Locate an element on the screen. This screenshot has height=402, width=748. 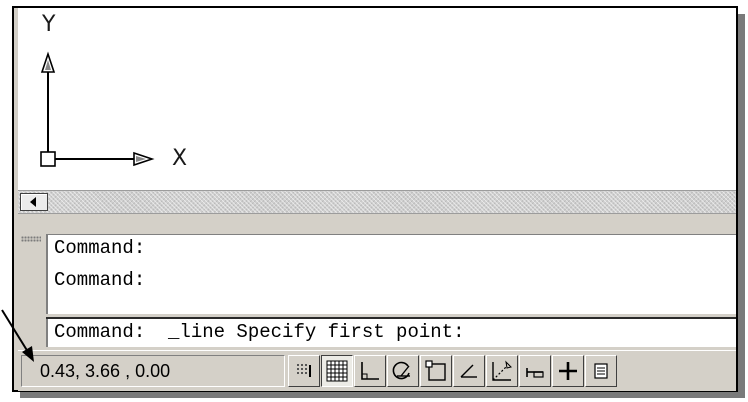
infer-constraints-button is located at coordinates (304, 371).